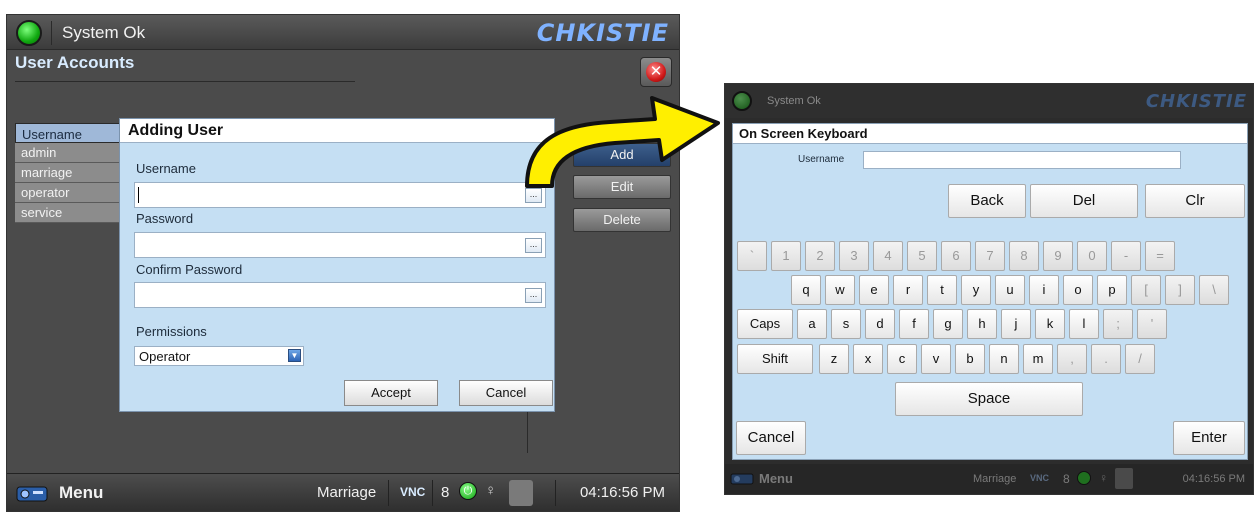 The height and width of the screenshot is (515, 1256). I want to click on status-bar: System Ok CHKISTIE, so click(343, 32).